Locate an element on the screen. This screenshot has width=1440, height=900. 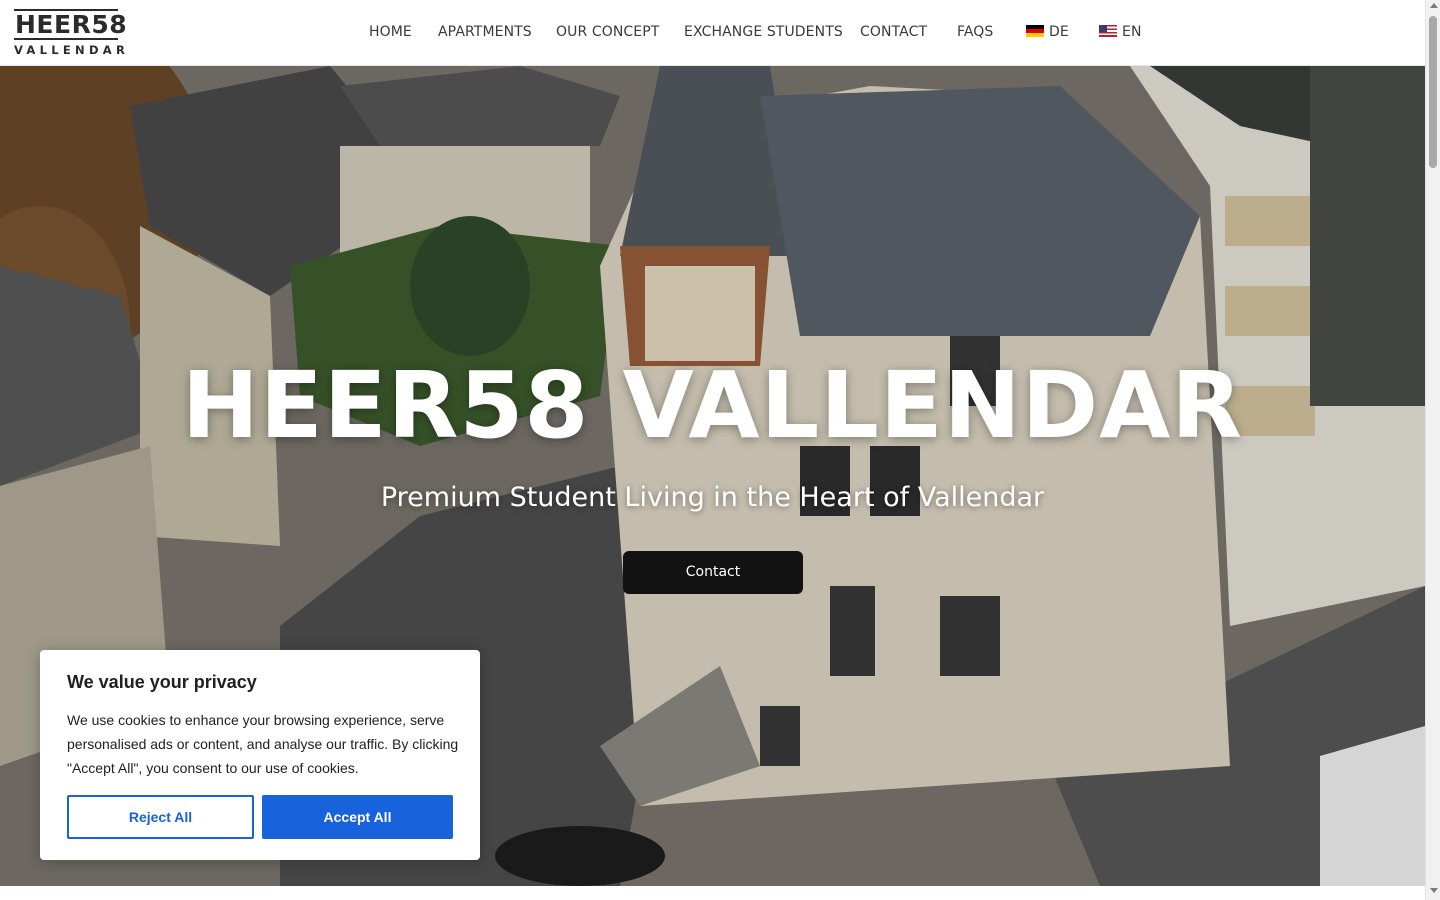
cookie-title: We value your privacy is located at coordinates (162, 682).